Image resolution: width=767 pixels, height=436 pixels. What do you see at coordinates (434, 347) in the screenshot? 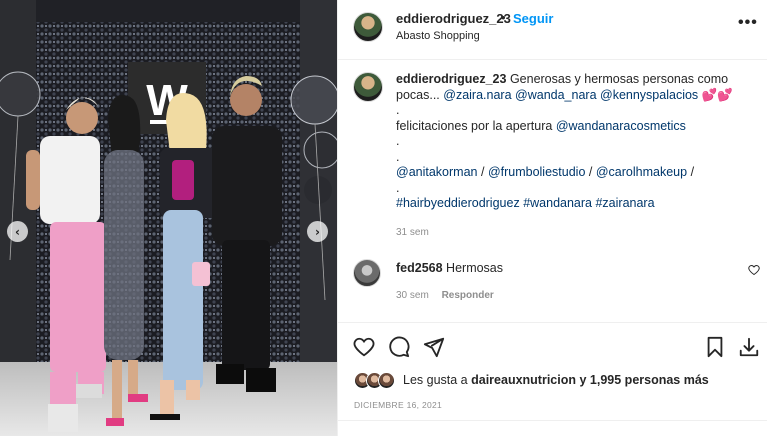
I see `send-icon` at bounding box center [434, 347].